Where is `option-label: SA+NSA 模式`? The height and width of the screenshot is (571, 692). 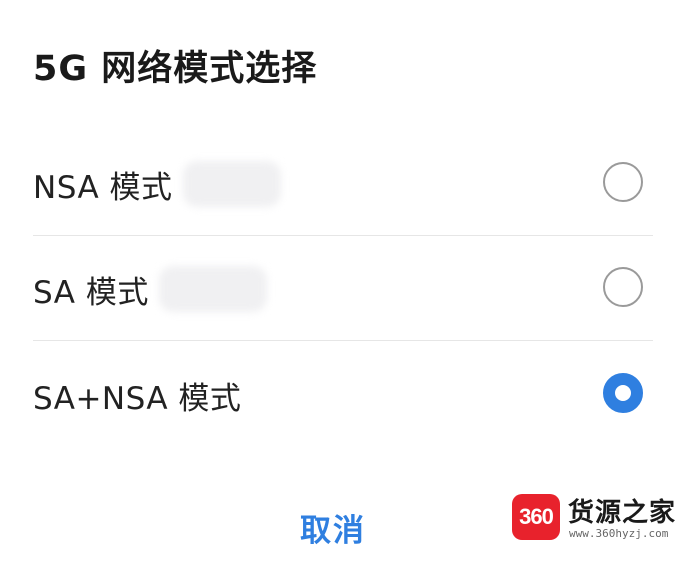
option-label: SA+NSA 模式 is located at coordinates (137, 398).